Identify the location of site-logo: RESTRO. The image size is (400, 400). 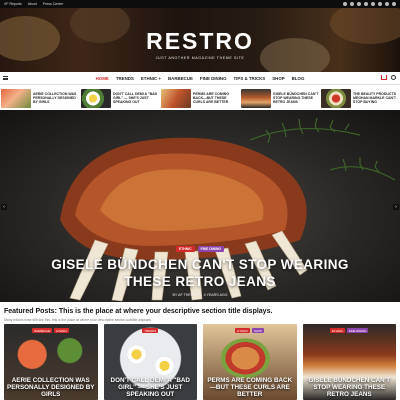
(200, 41).